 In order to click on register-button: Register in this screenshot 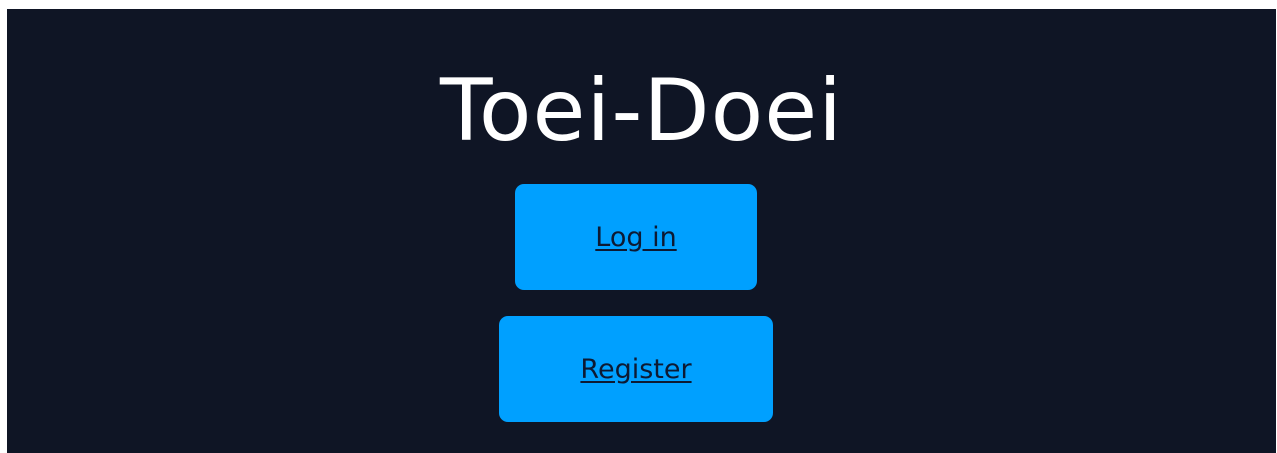, I will do `click(636, 369)`.